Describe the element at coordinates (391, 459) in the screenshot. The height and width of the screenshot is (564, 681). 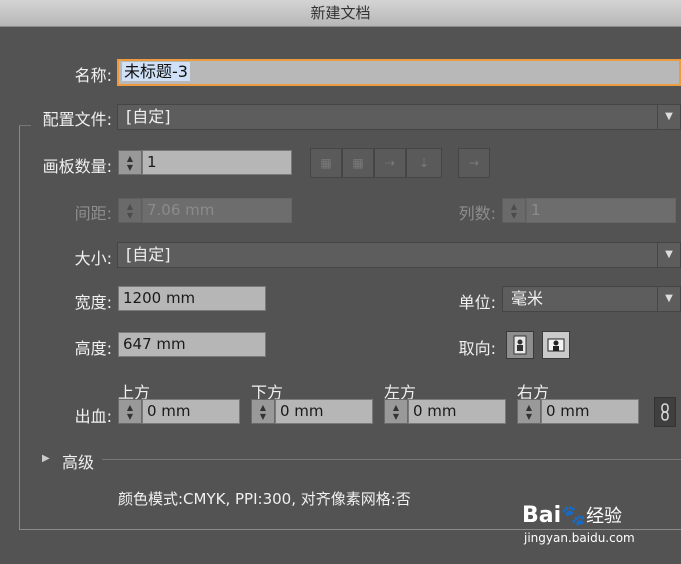
I see `advanced-divider` at that location.